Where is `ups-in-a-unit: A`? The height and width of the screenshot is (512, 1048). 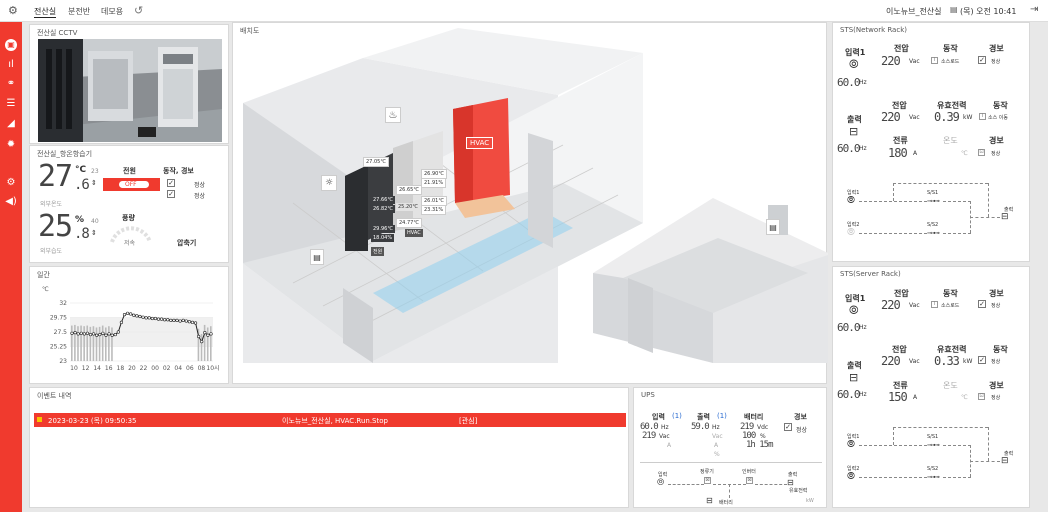 ups-in-a-unit: A is located at coordinates (669, 445).